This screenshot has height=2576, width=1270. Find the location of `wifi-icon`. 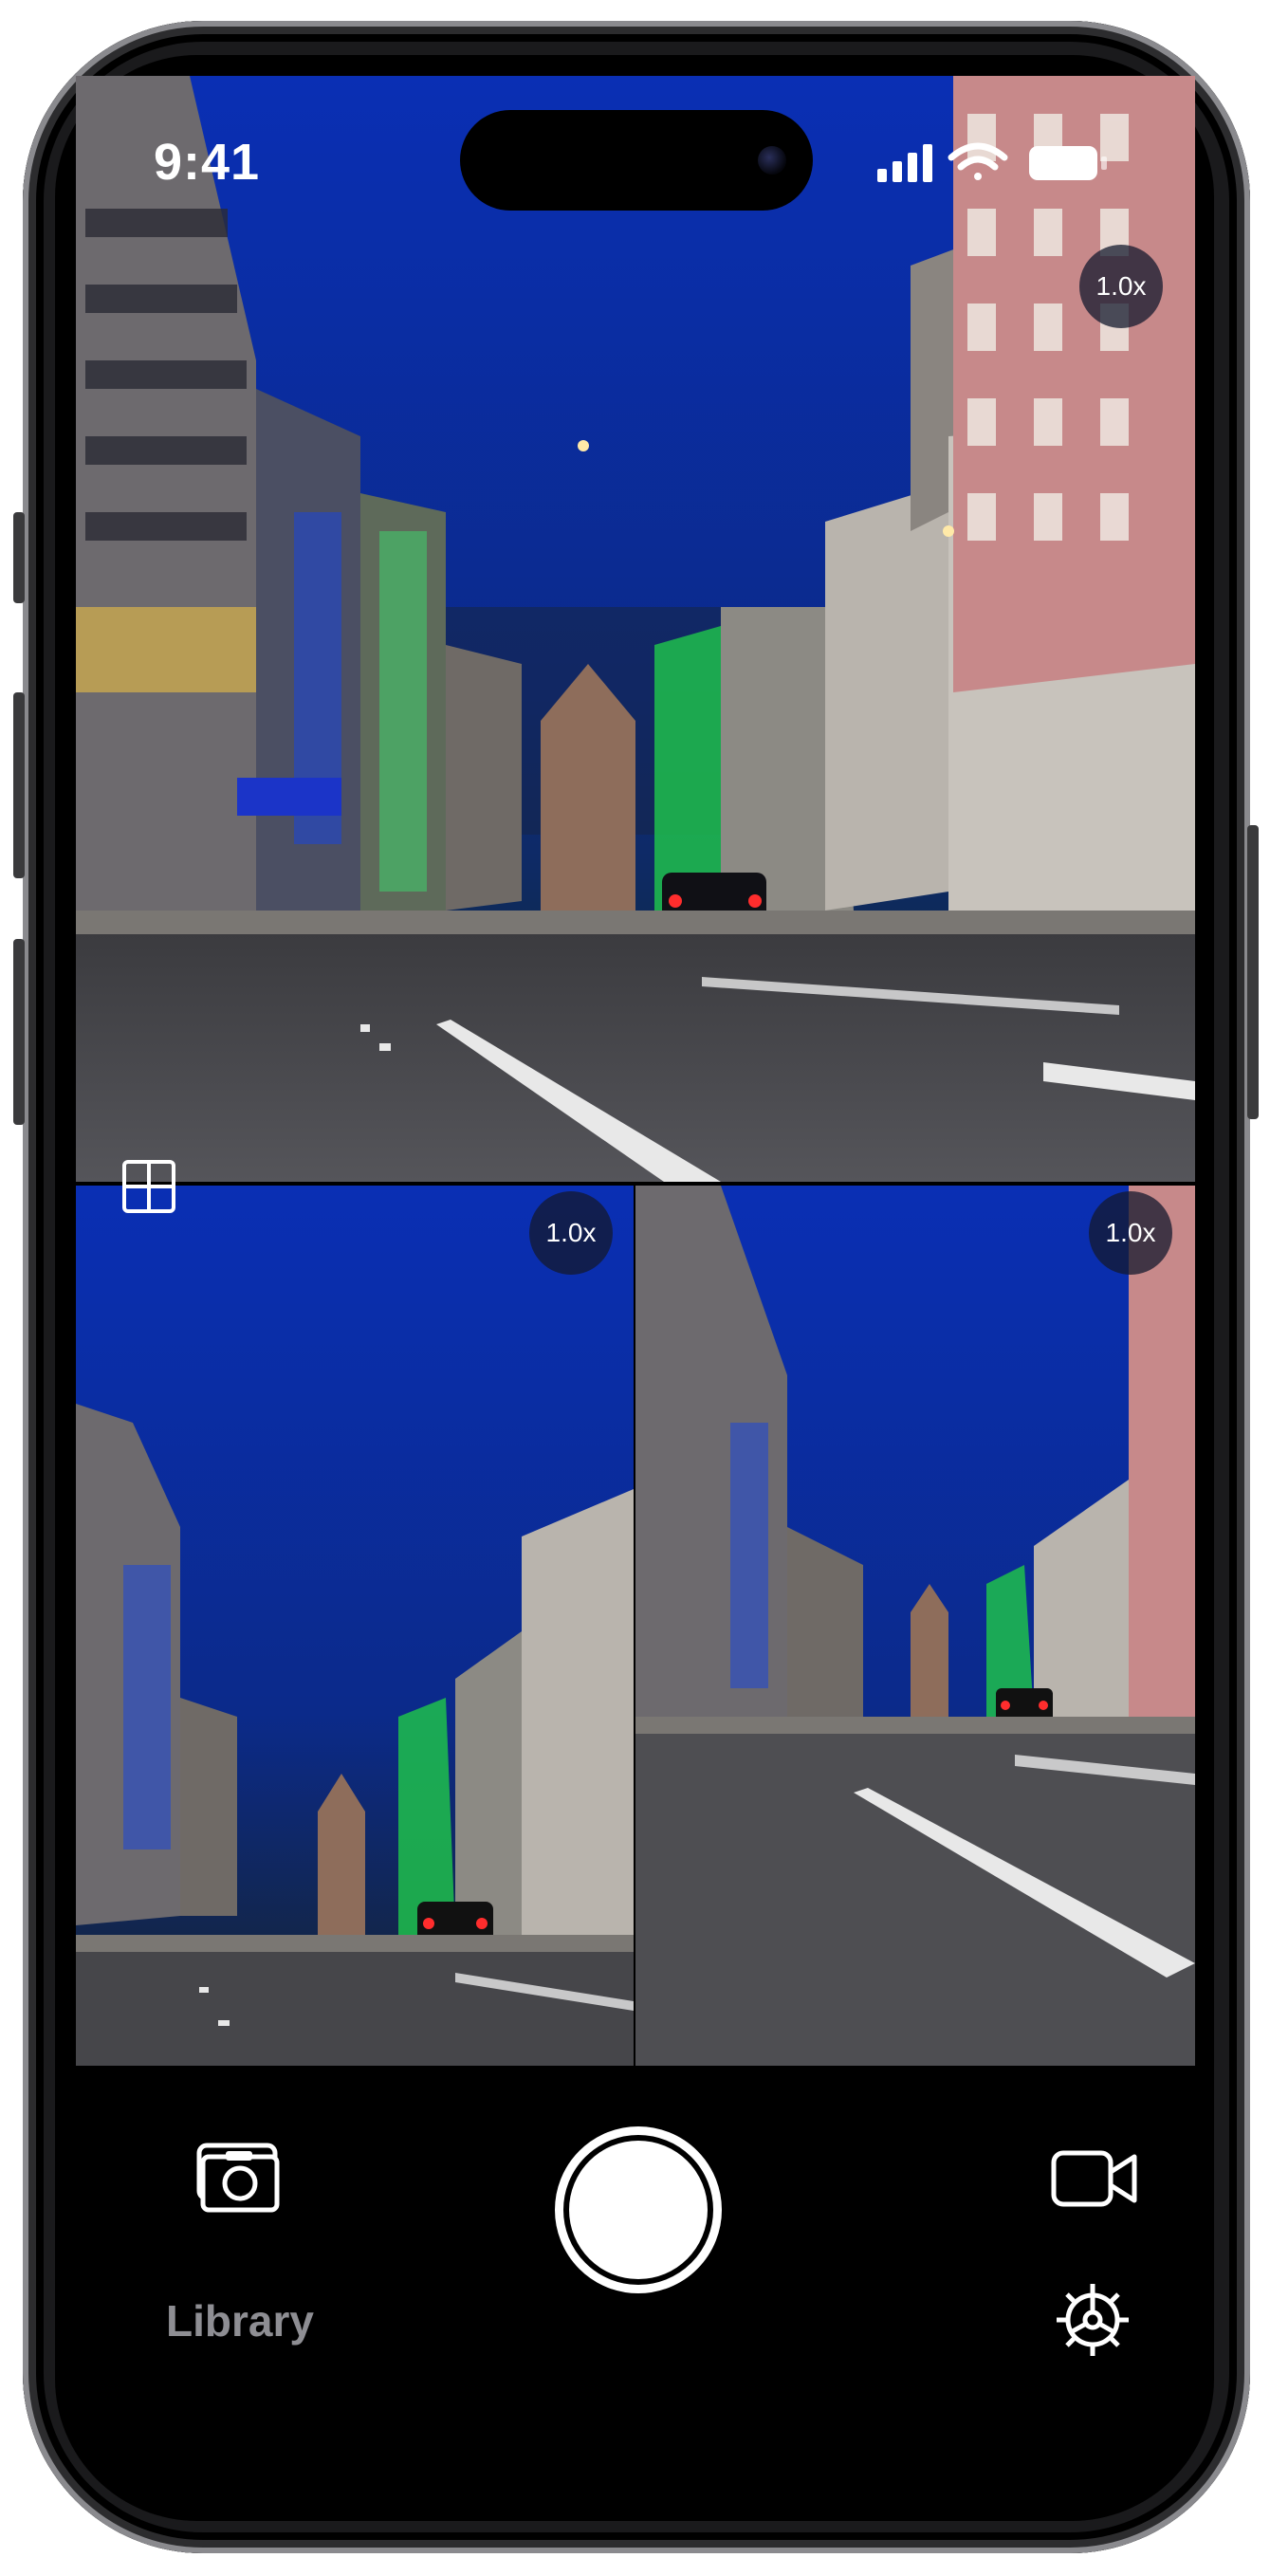

wifi-icon is located at coordinates (978, 161).